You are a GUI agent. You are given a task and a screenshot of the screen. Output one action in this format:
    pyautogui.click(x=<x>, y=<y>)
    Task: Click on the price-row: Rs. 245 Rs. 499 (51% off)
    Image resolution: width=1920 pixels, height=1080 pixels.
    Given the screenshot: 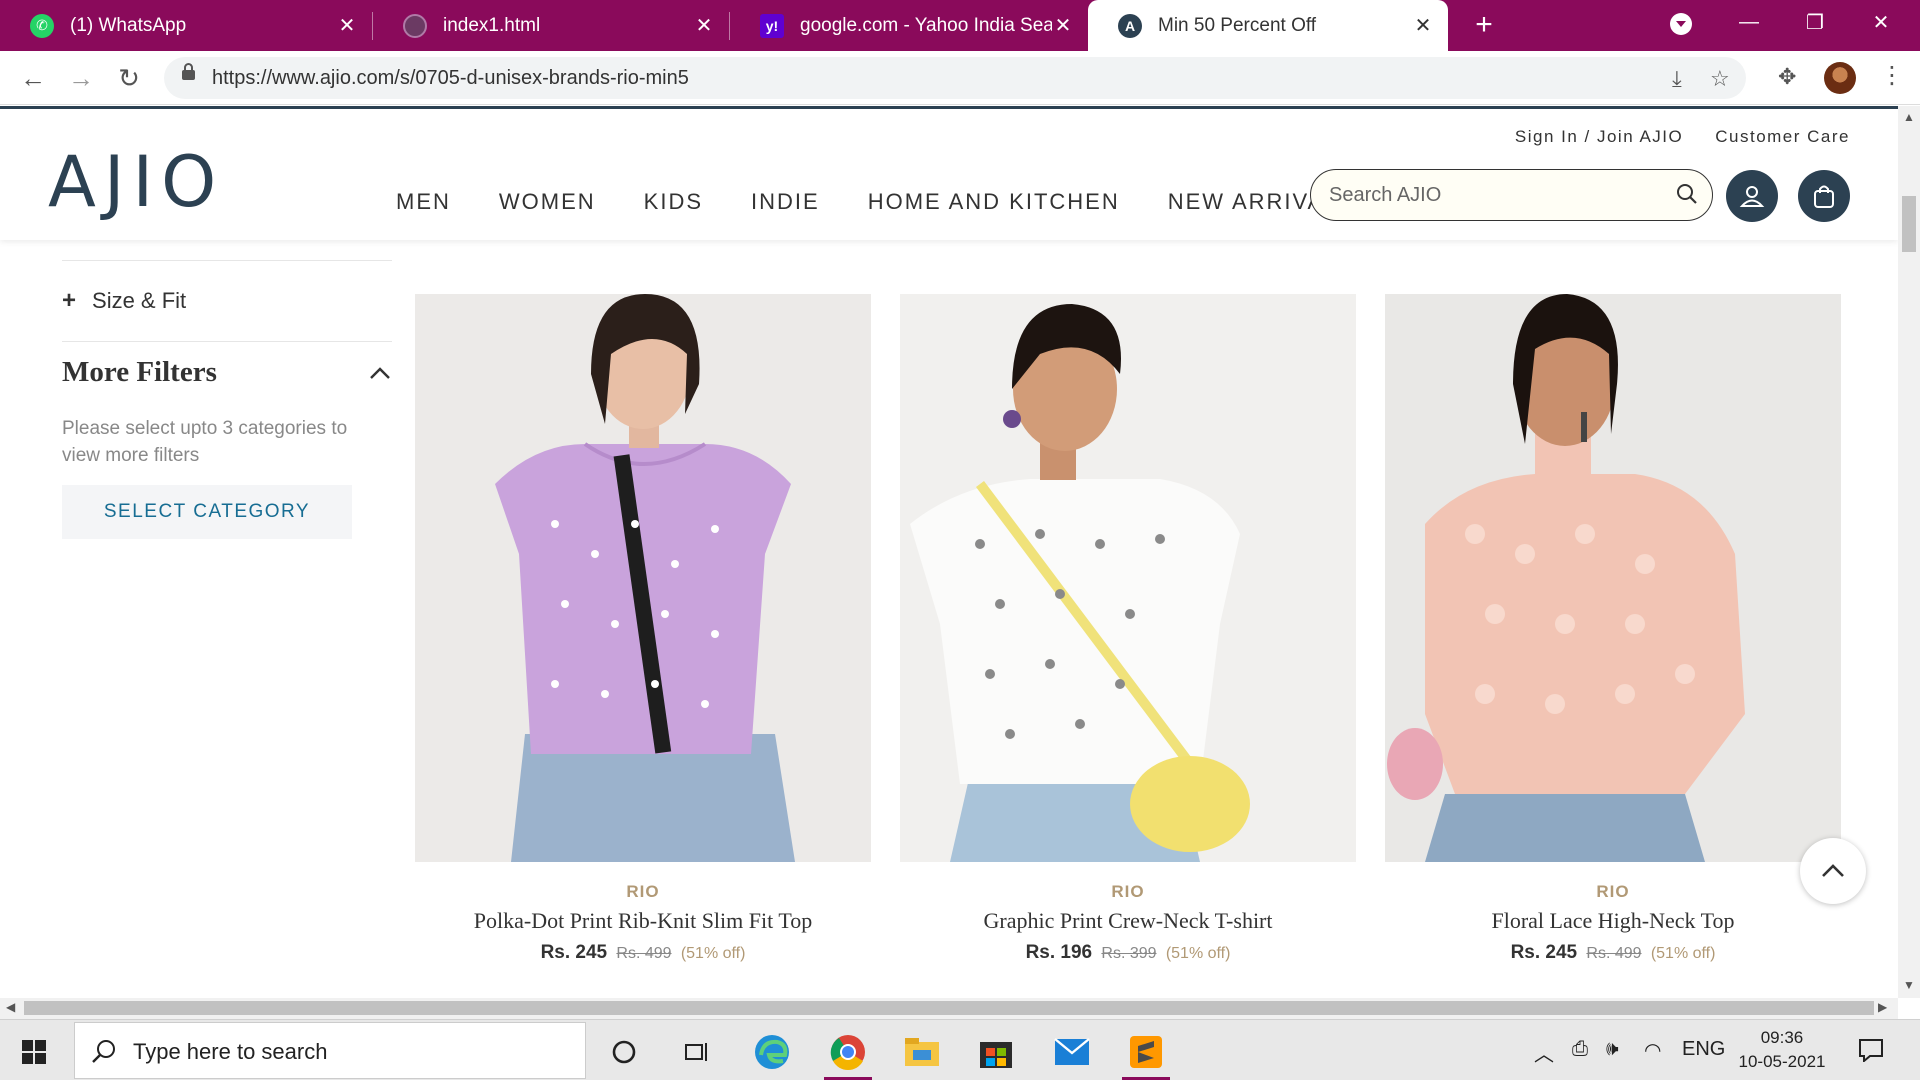 What is the action you would take?
    pyautogui.click(x=643, y=953)
    